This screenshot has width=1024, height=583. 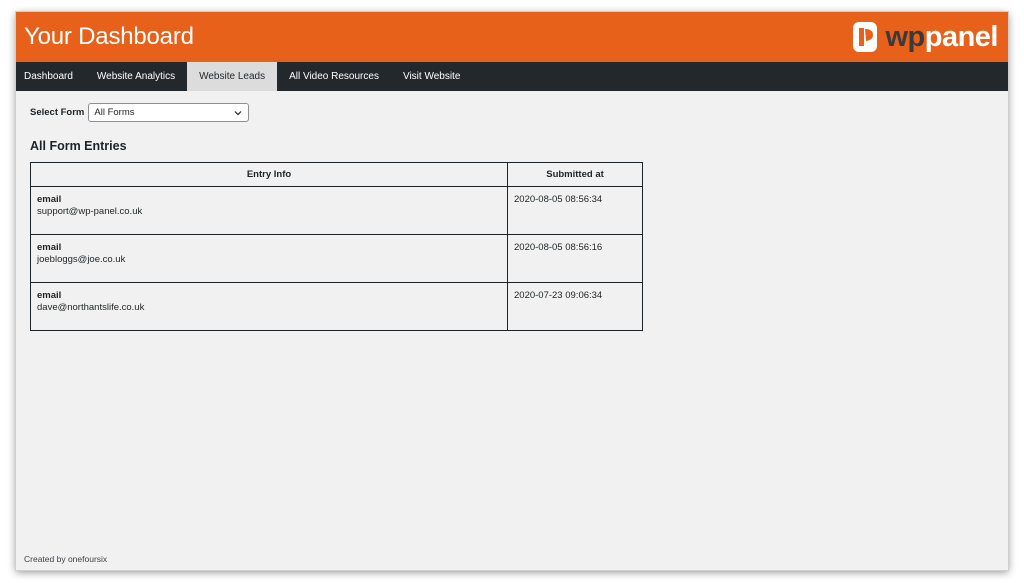 I want to click on table-header-row: Entry Info Submitted at, so click(x=336, y=174).